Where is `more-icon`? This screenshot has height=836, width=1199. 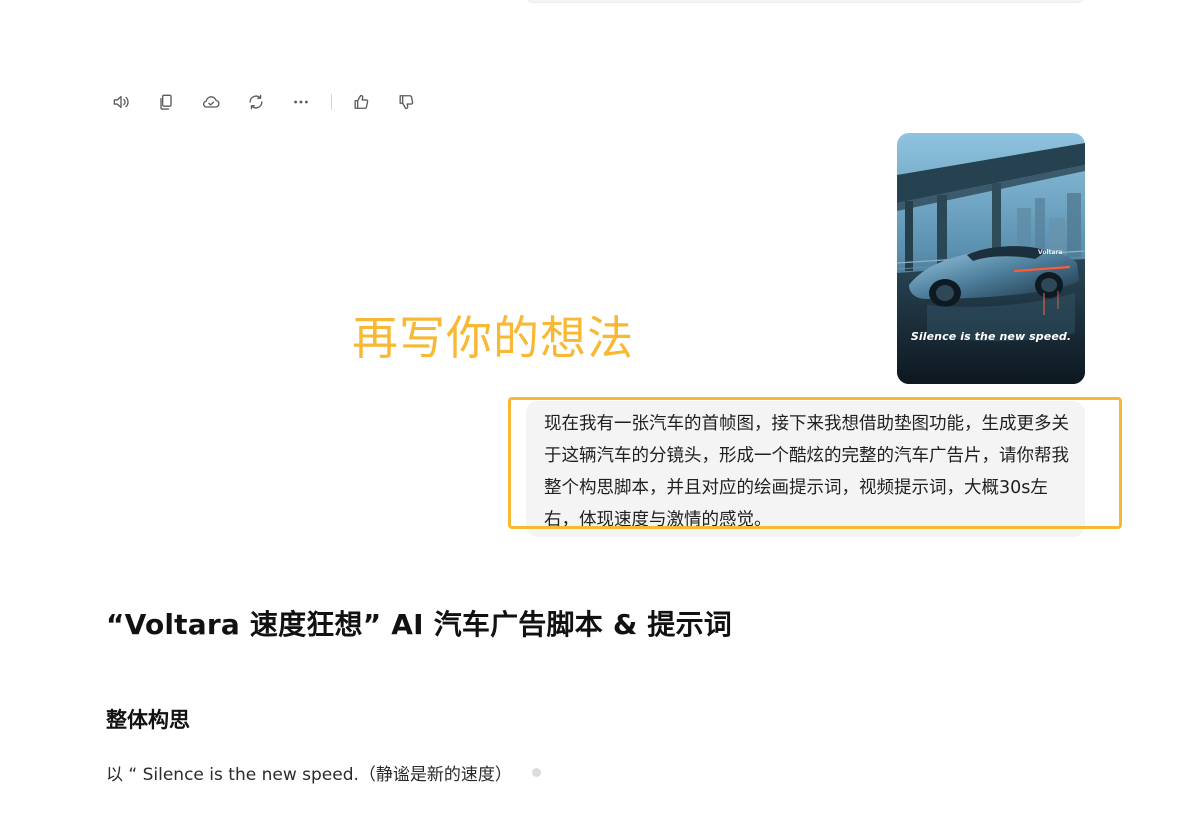 more-icon is located at coordinates (301, 102).